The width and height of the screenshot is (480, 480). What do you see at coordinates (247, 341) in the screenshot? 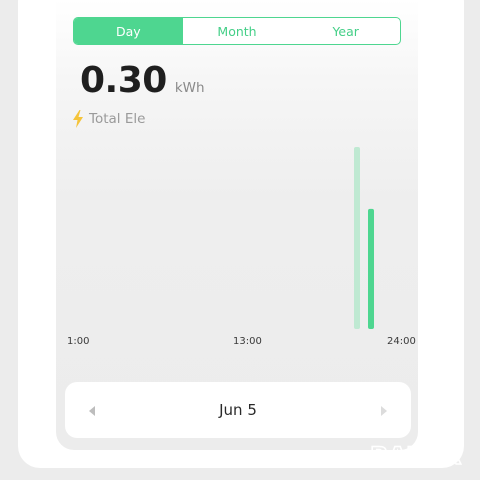
I see `x-tick-label-mid: 13:00` at bounding box center [247, 341].